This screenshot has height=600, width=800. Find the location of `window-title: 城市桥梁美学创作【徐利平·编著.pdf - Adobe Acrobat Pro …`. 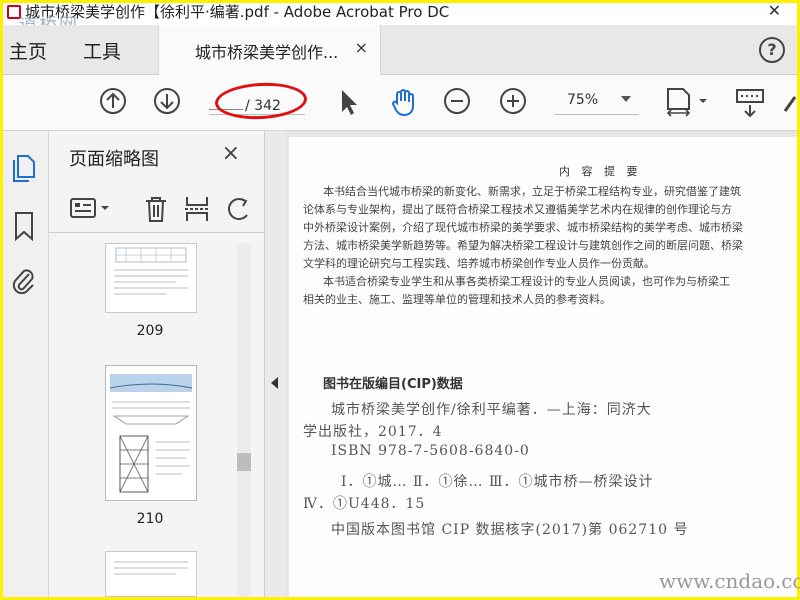

window-title: 城市桥梁美学创作【徐利平·编著.pdf - Adobe Acrobat Pro … is located at coordinates (237, 12).